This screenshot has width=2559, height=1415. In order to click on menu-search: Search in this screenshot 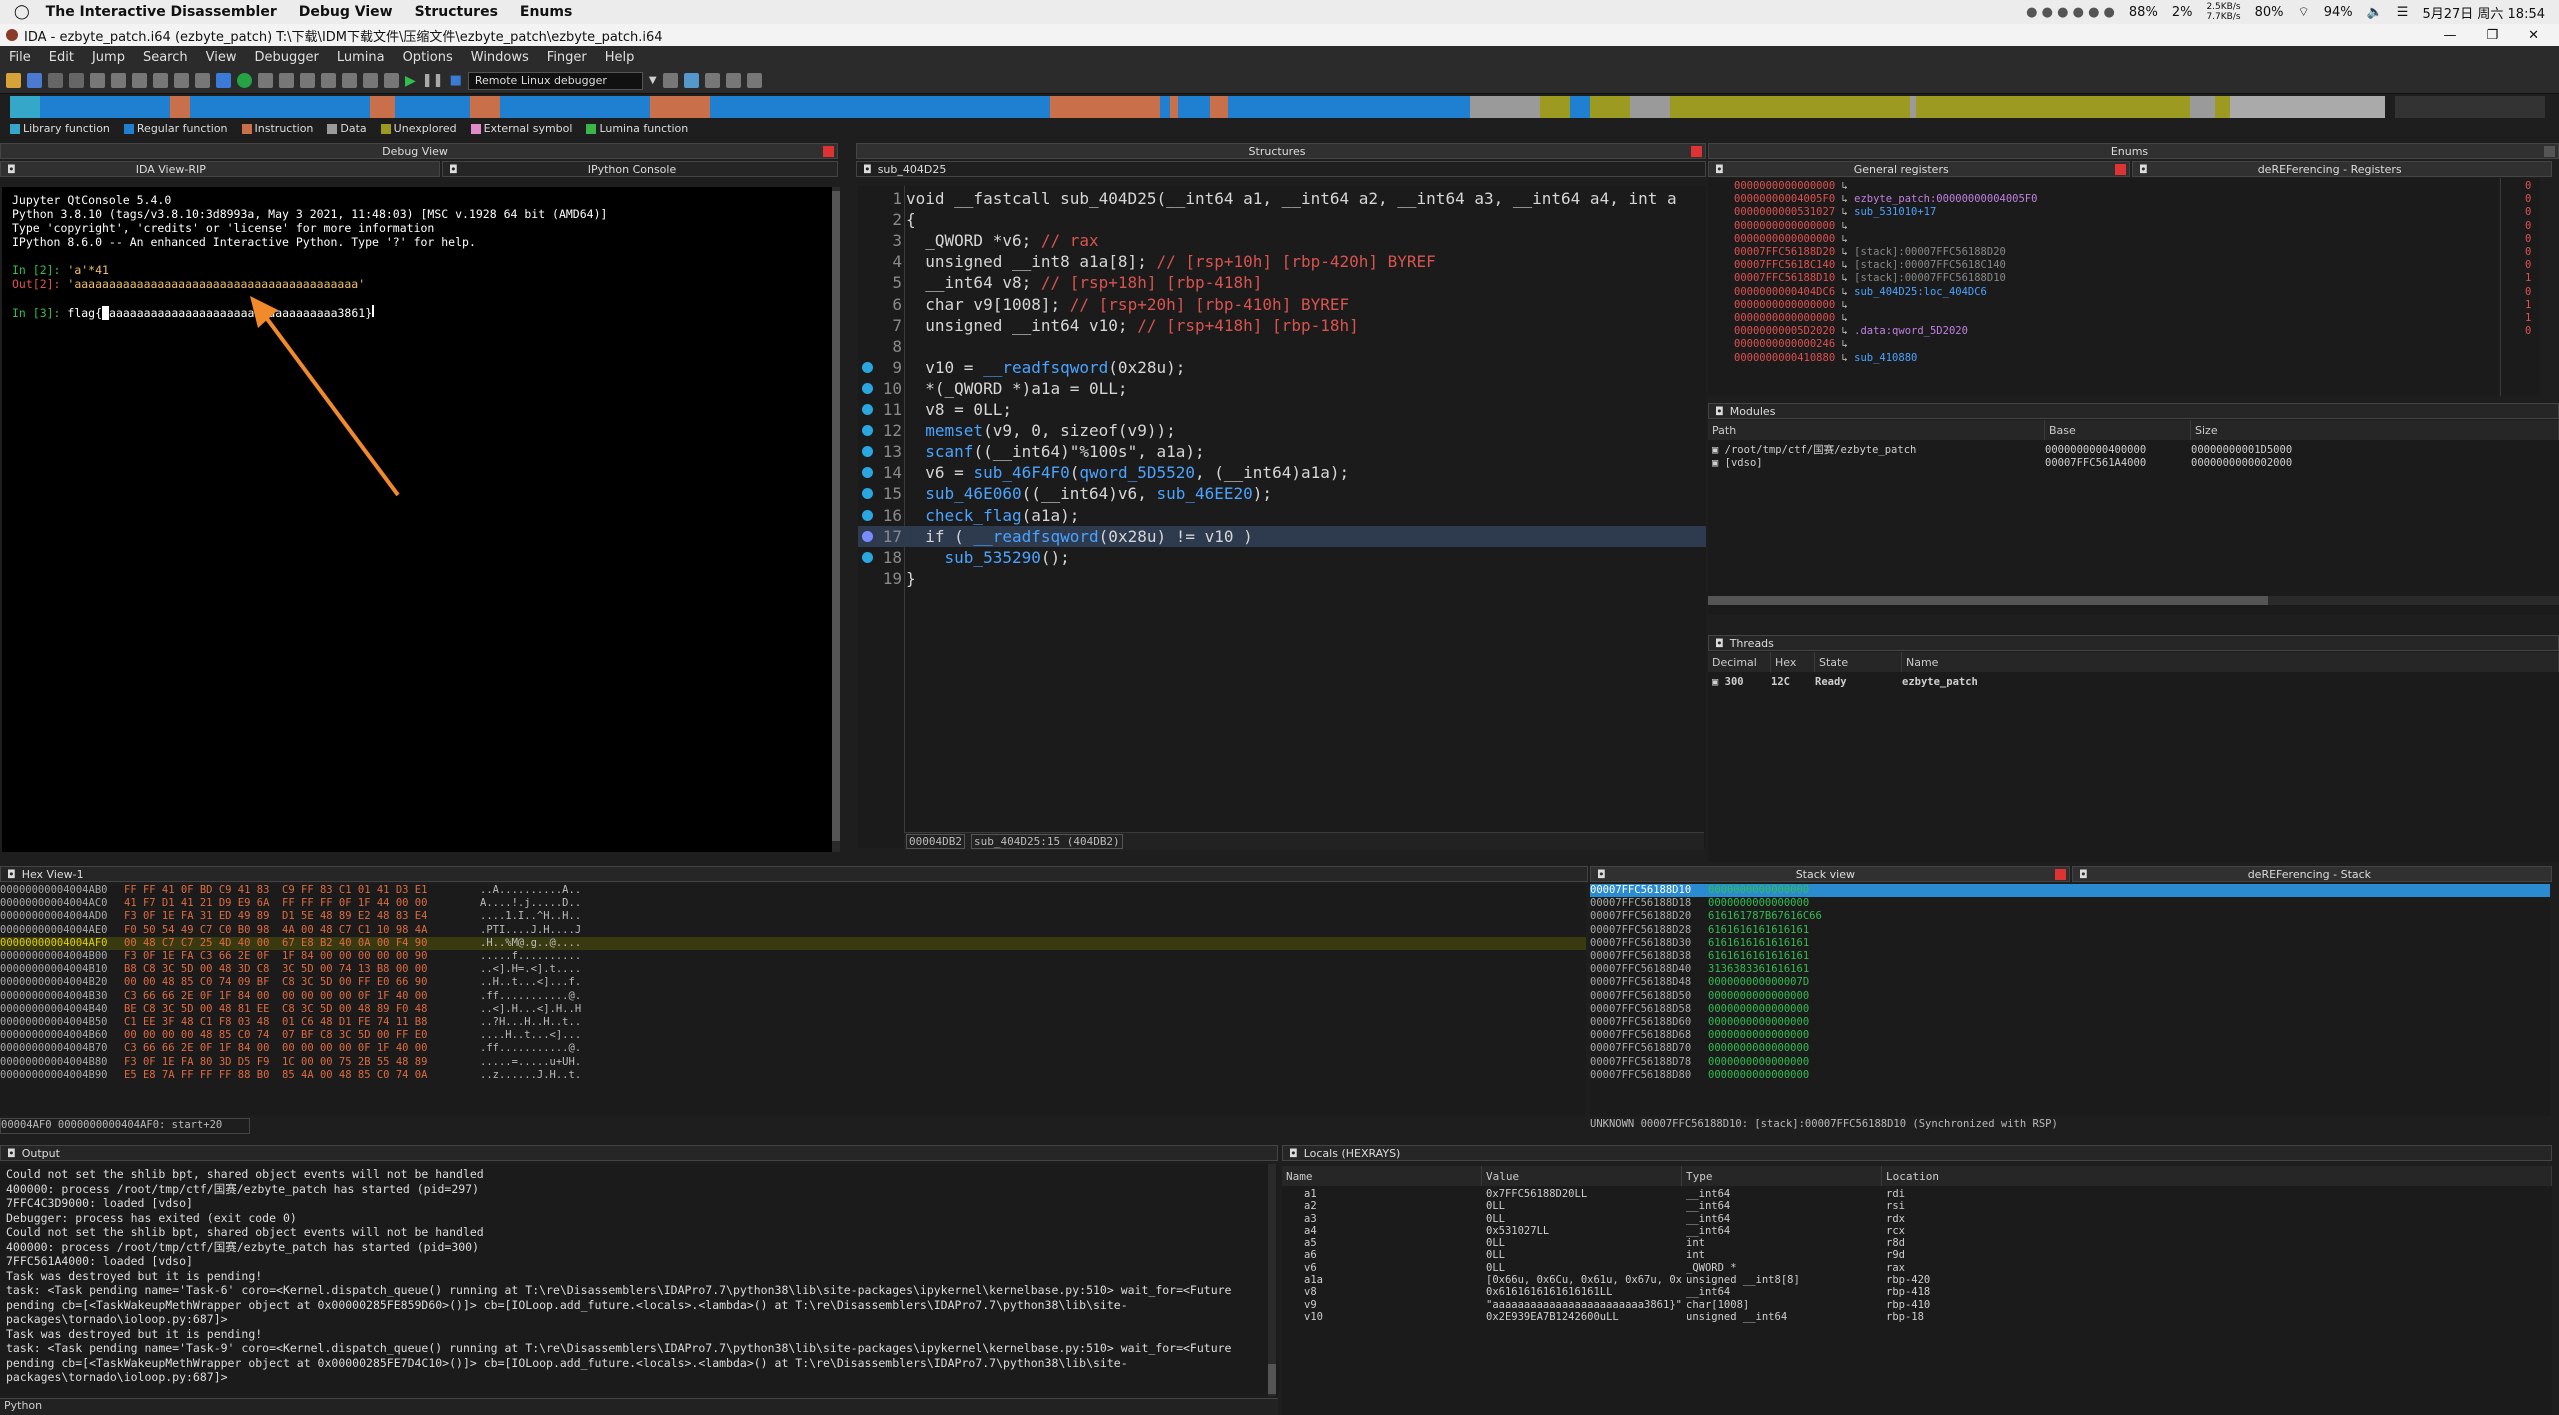, I will do `click(165, 57)`.